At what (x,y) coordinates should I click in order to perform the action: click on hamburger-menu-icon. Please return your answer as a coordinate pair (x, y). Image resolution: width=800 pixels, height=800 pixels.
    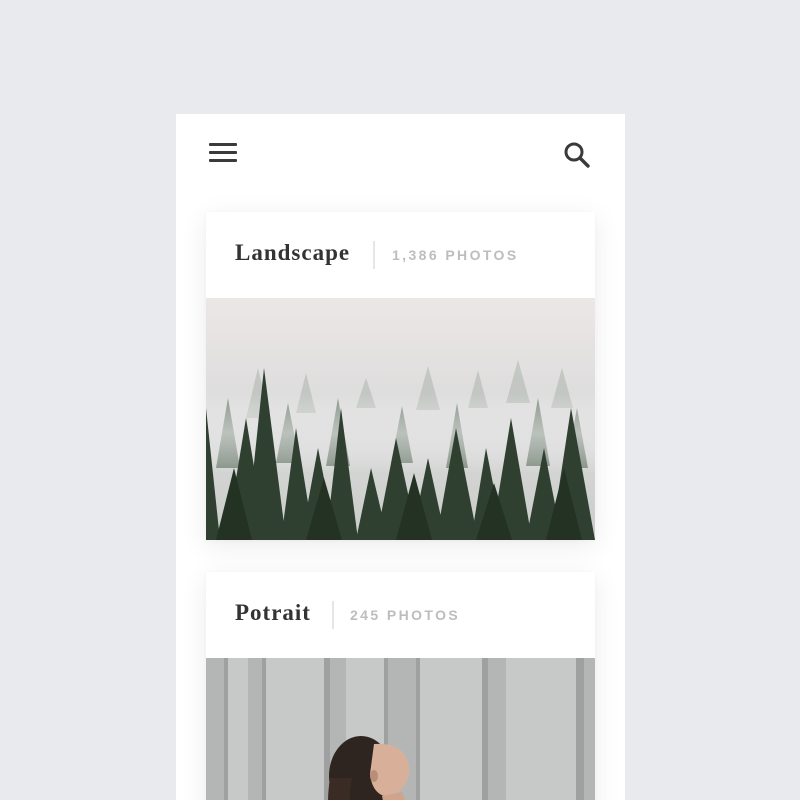
    Looking at the image, I should click on (223, 154).